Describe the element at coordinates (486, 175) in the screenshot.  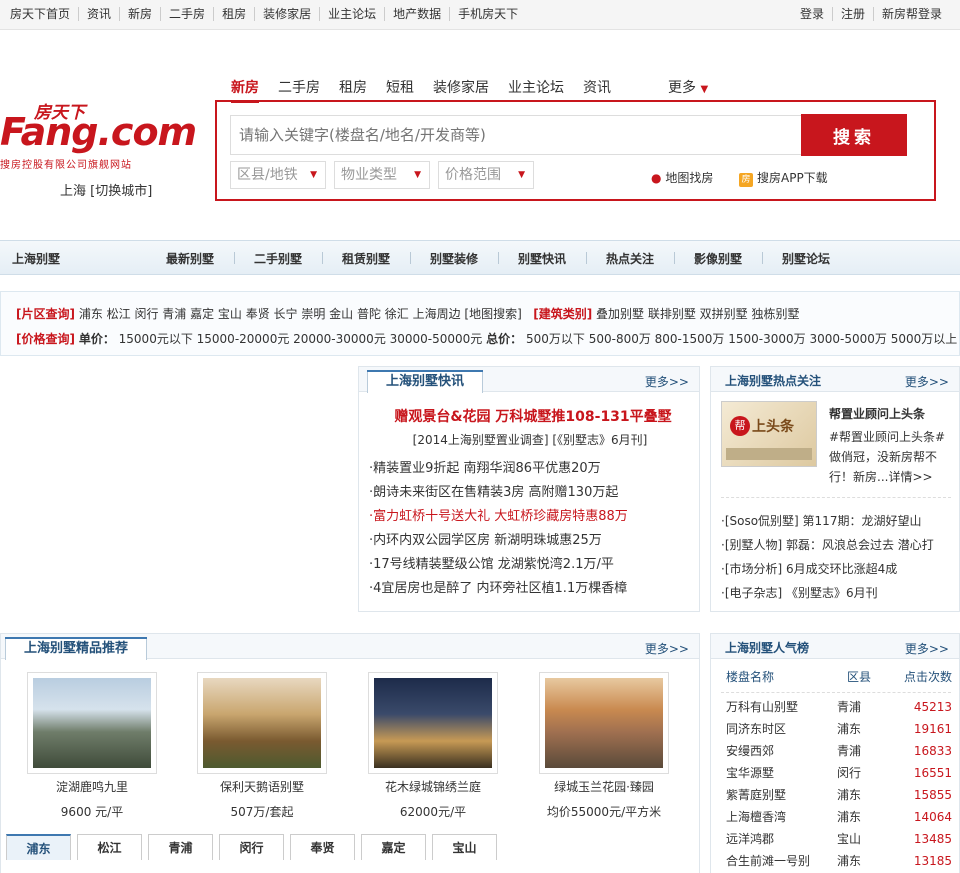
I see `price-range-select: 价格范围 ▼` at that location.